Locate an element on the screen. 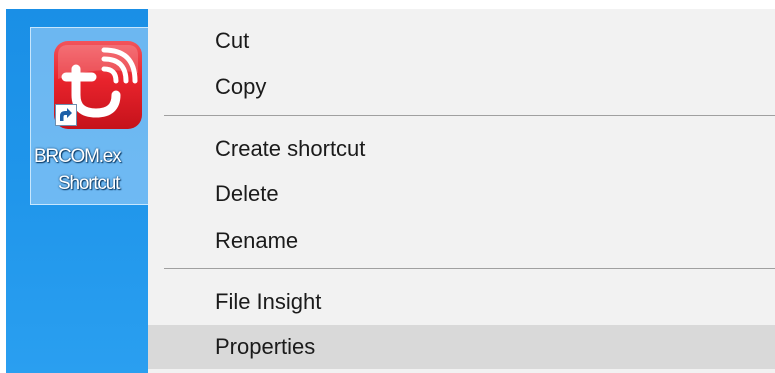 Image resolution: width=775 pixels, height=373 pixels. menu-item-copy: Copy is located at coordinates (461, 87).